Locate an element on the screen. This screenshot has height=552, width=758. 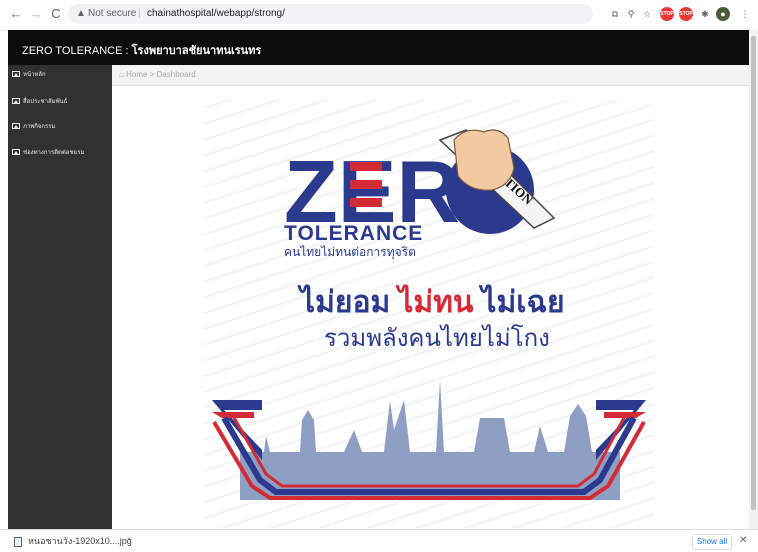
zoom-icon: ⚲ is located at coordinates (631, 14).